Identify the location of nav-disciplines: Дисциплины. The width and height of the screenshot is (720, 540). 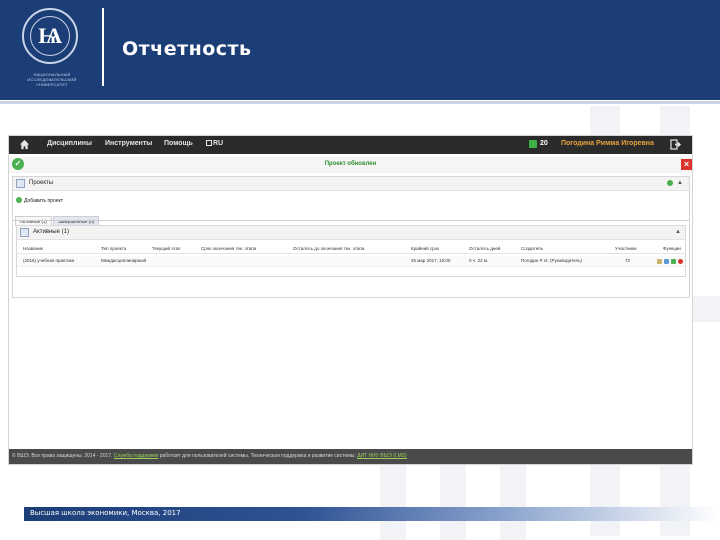
(69, 143).